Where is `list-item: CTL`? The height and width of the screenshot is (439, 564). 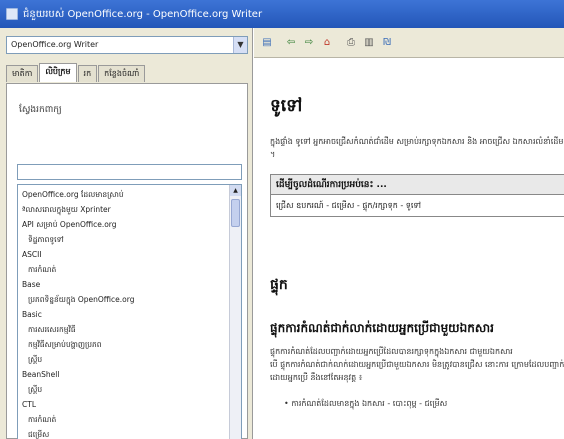
list-item: CTL is located at coordinates (29, 404).